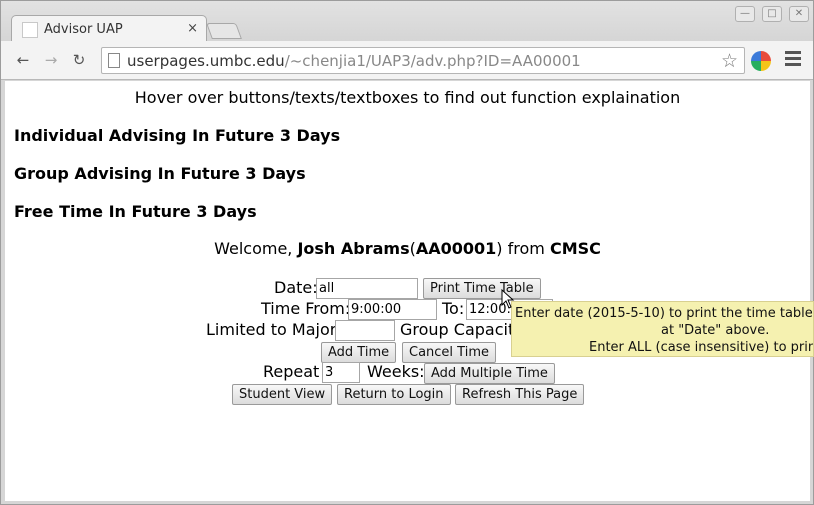  What do you see at coordinates (456, 248) in the screenshot?
I see `advisor-id: AA00001` at bounding box center [456, 248].